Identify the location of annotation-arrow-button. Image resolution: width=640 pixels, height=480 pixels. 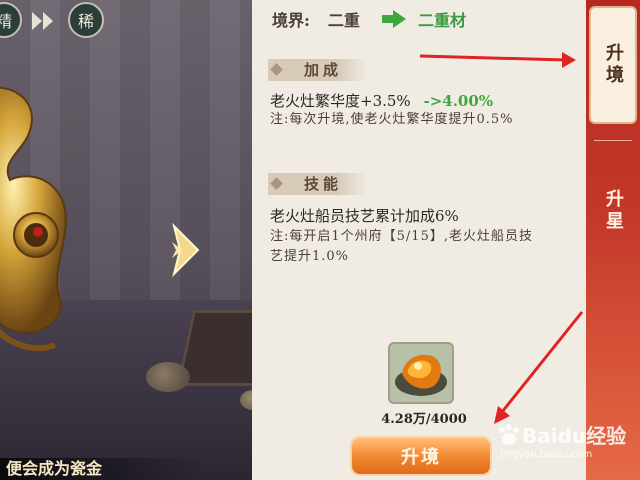
(539, 367).